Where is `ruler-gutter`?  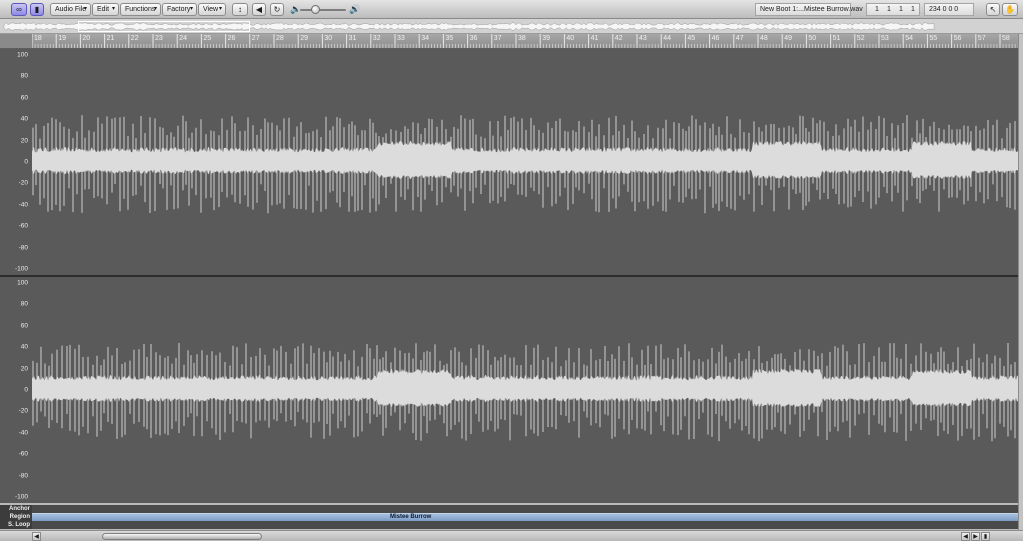 ruler-gutter is located at coordinates (16, 41).